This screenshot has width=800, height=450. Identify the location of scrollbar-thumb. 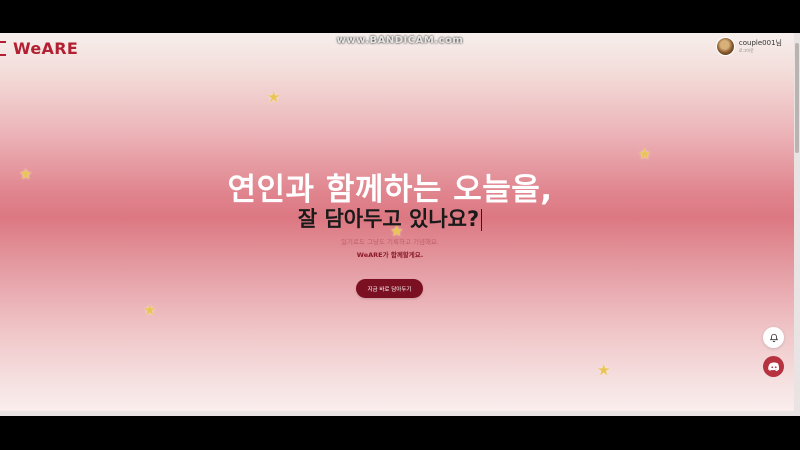
(797, 98).